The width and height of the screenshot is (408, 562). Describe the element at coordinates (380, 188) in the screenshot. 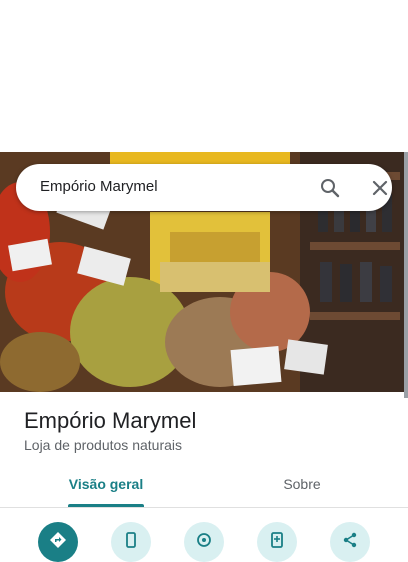

I see `close-icon` at that location.